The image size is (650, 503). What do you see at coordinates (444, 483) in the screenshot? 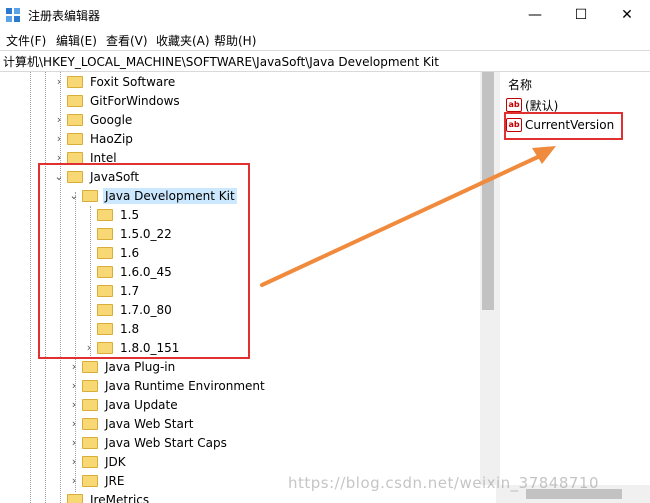
I see `watermark: https://blog.csdn.net/weixin_37848710` at bounding box center [444, 483].